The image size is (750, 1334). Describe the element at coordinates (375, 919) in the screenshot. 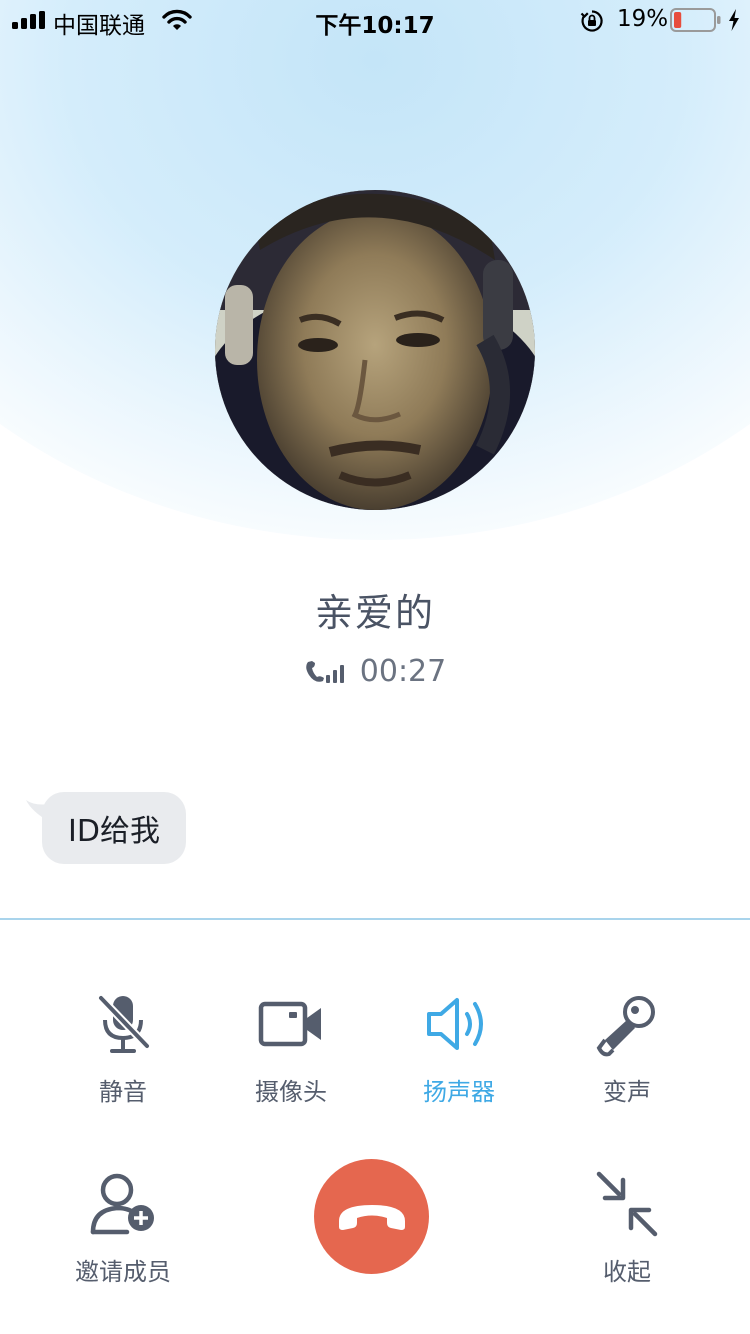

I see `controls-divider` at that location.